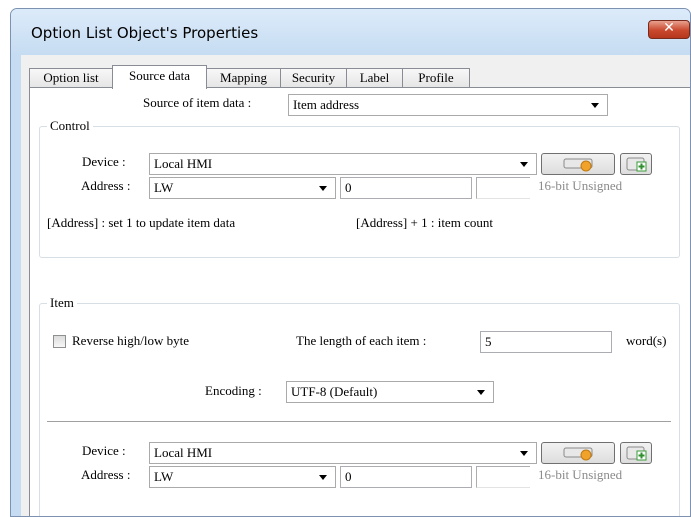 Image resolution: width=691 pixels, height=517 pixels. I want to click on item-length-unit: word(s), so click(646, 340).